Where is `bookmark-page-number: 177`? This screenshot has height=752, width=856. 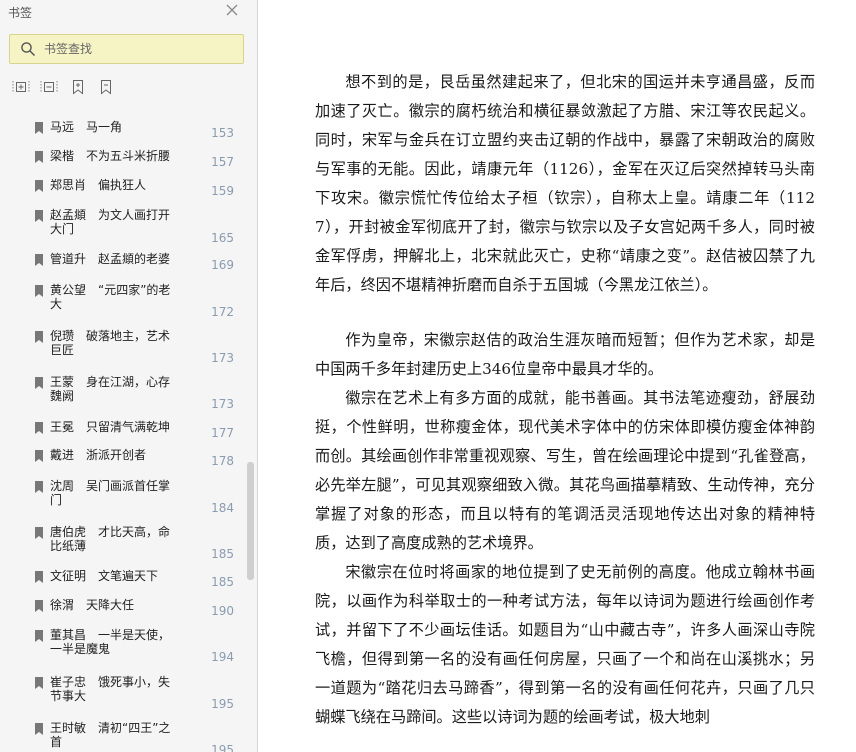
bookmark-page-number: 177 is located at coordinates (222, 433).